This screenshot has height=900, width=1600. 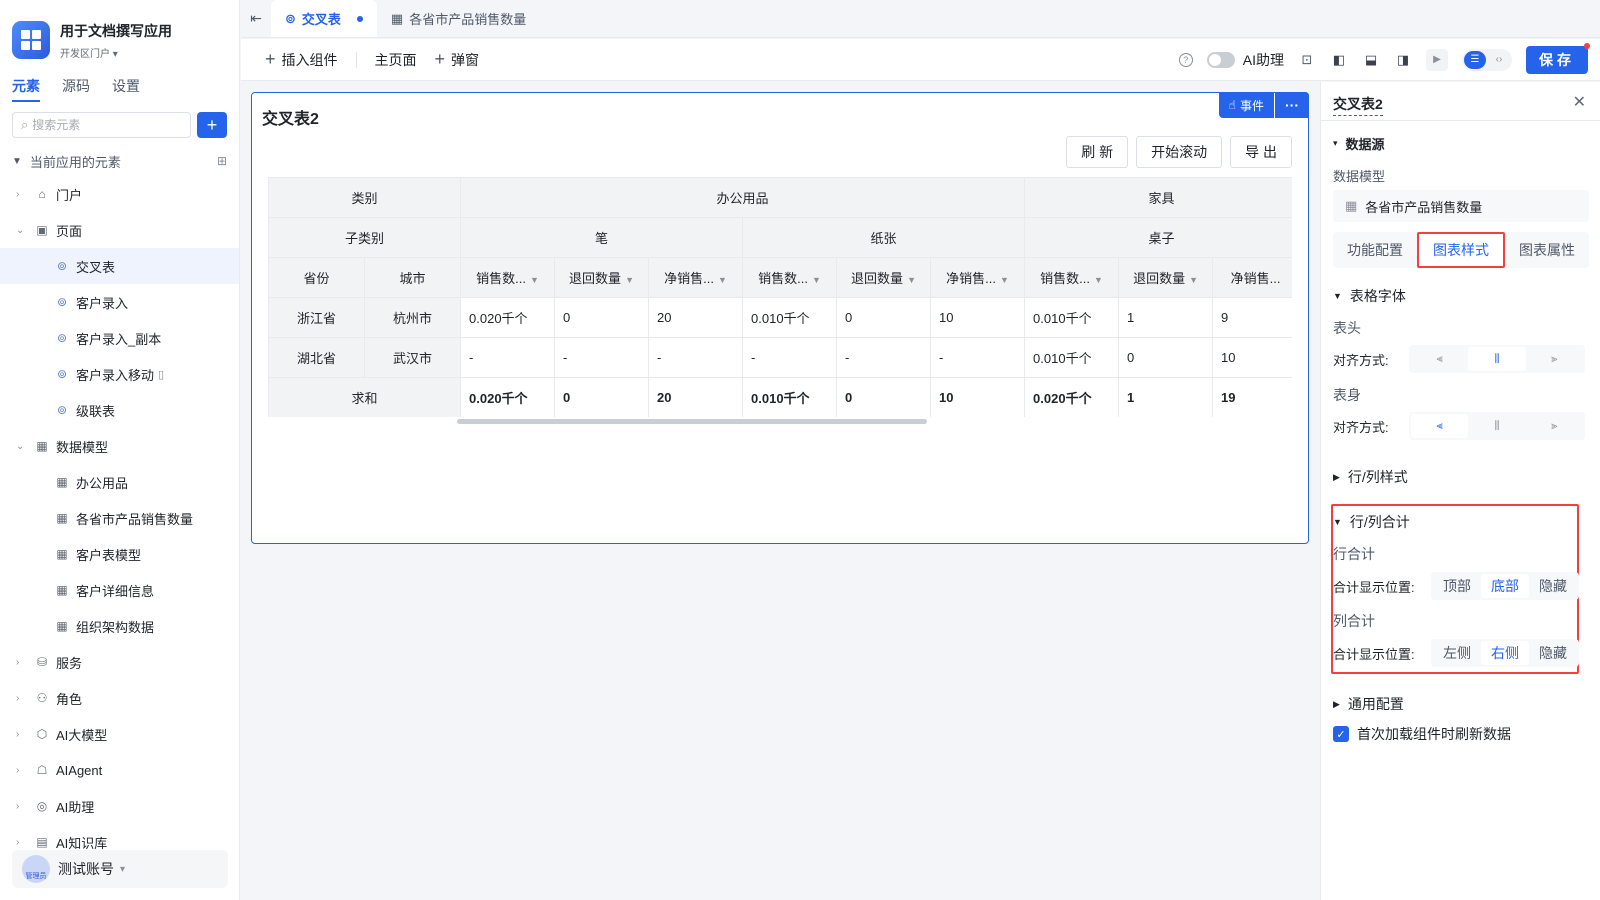 I want to click on code-mode-icon: ‹›, so click(x=1499, y=60).